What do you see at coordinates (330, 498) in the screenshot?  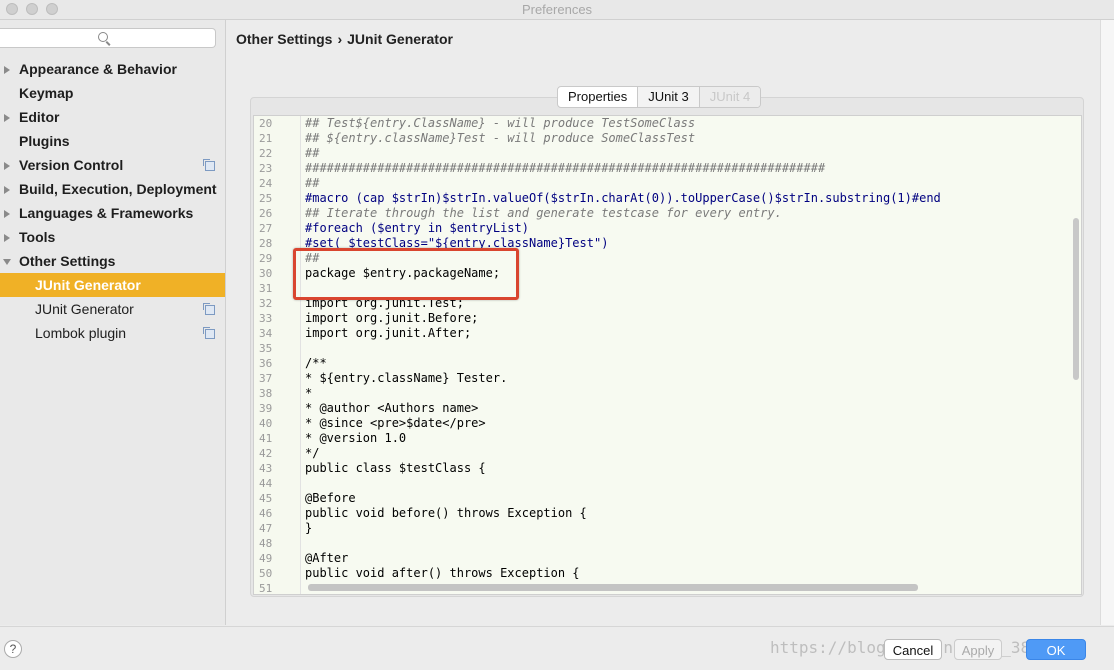 I see `line-text: @Before` at bounding box center [330, 498].